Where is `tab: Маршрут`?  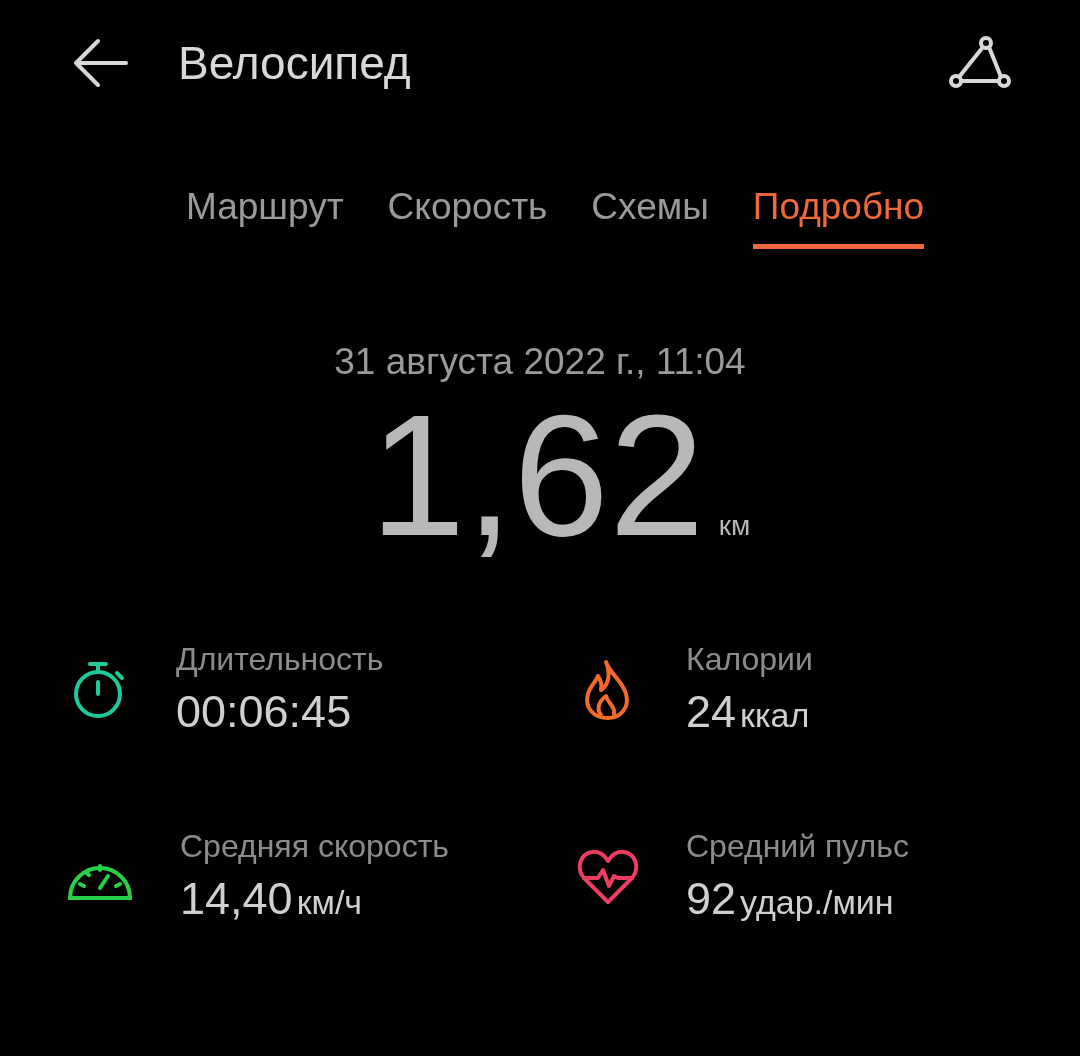 tab: Маршрут is located at coordinates (264, 217).